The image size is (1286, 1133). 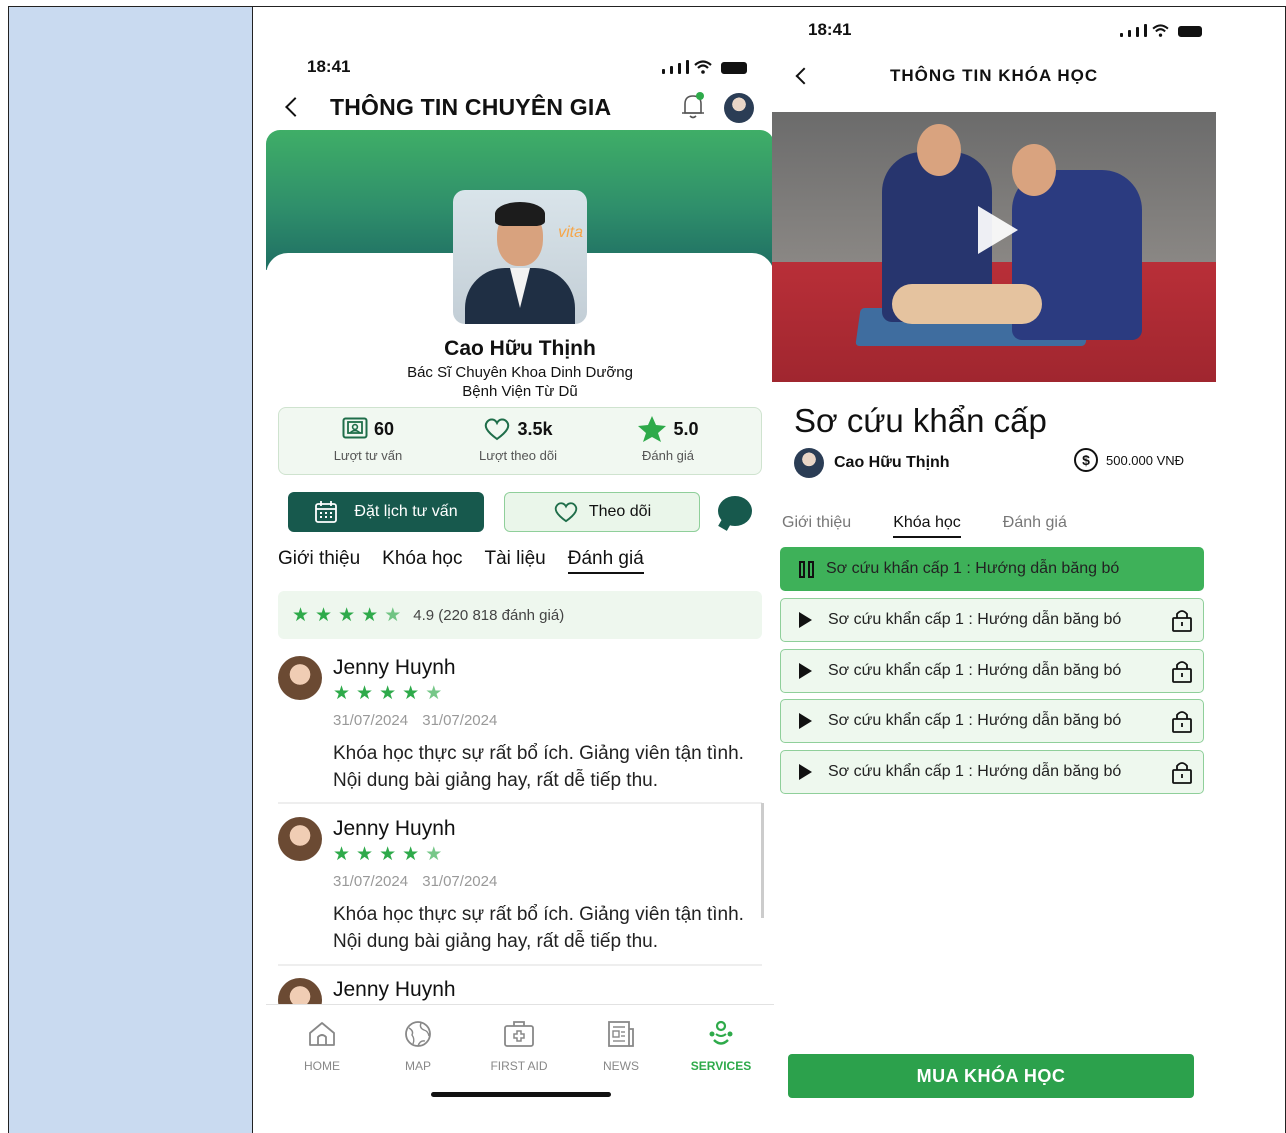 What do you see at coordinates (519, 1046) in the screenshot?
I see `nav-first-aid: FIRST AID` at bounding box center [519, 1046].